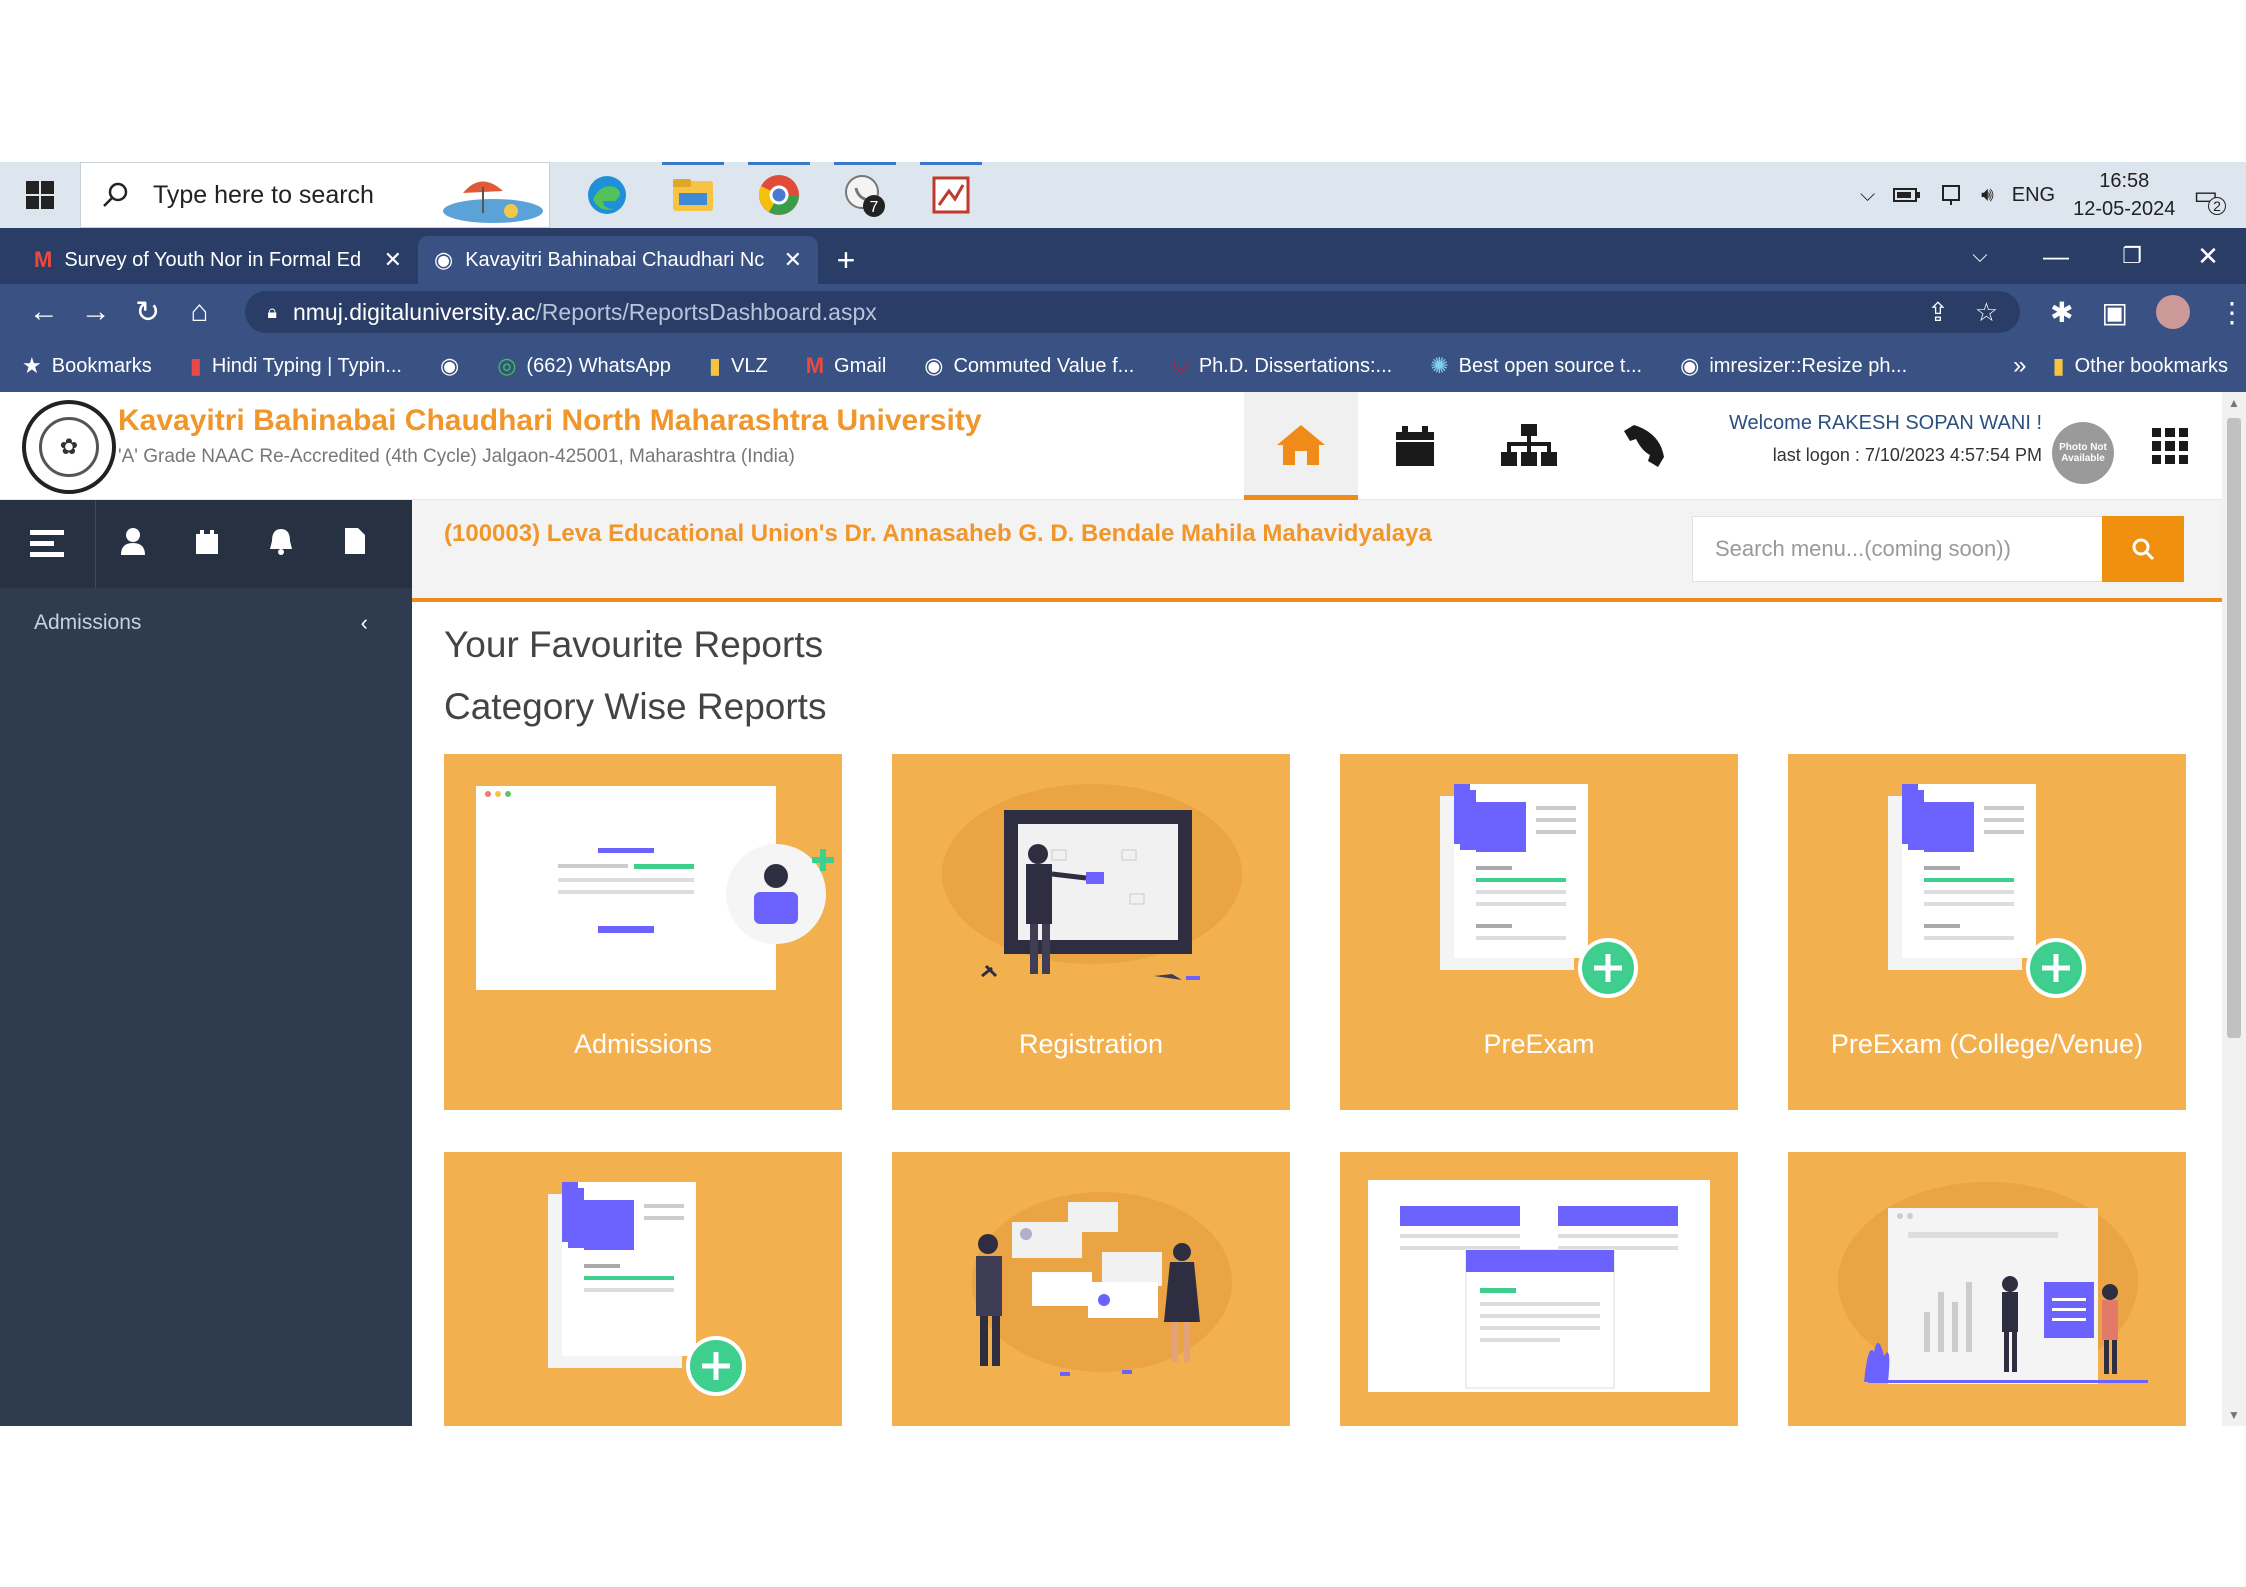 This screenshot has width=2246, height=1587. I want to click on forward-icon: →, so click(96, 312).